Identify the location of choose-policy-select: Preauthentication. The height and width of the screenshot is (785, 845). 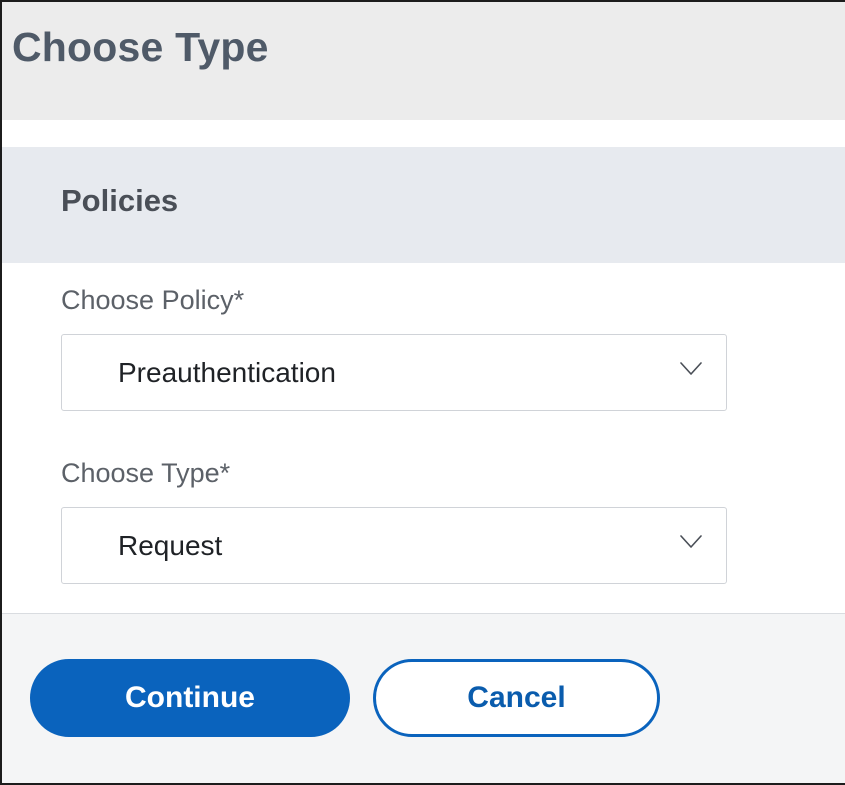
(394, 372).